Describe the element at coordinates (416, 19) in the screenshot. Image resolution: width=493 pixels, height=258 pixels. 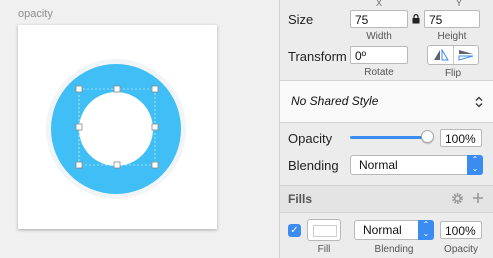
I see `lock-icon` at that location.